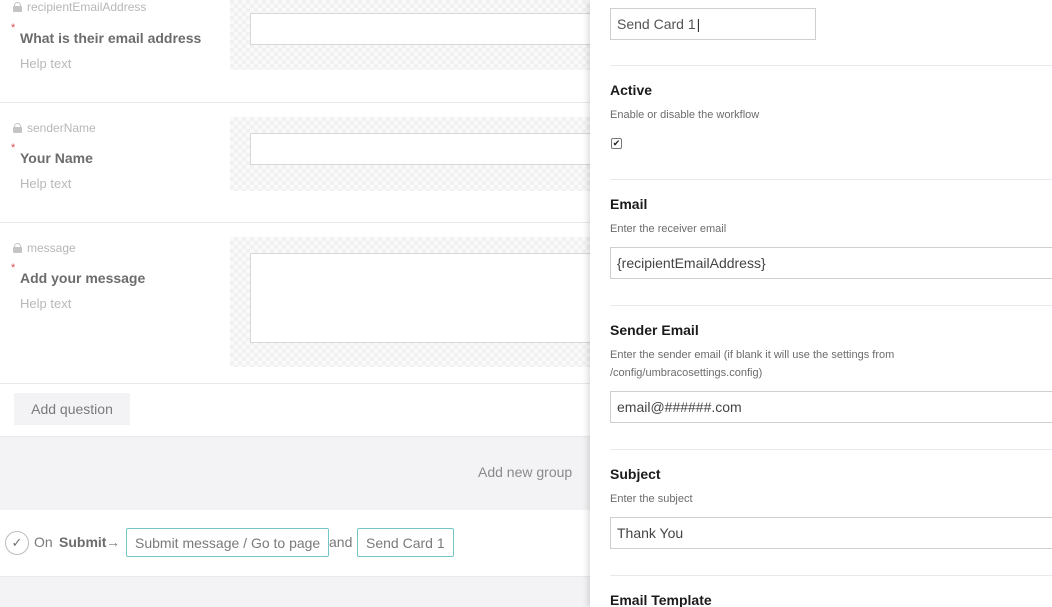 Image resolution: width=1052 pixels, height=607 pixels. What do you see at coordinates (56, 158) in the screenshot?
I see `question-label: Your Name` at bounding box center [56, 158].